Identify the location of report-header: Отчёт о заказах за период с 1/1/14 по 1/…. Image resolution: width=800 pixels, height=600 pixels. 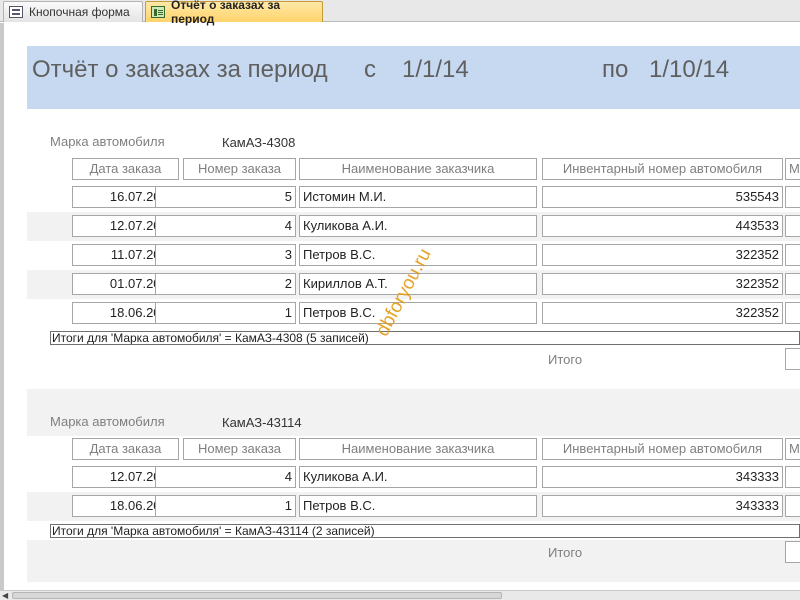
(413, 77).